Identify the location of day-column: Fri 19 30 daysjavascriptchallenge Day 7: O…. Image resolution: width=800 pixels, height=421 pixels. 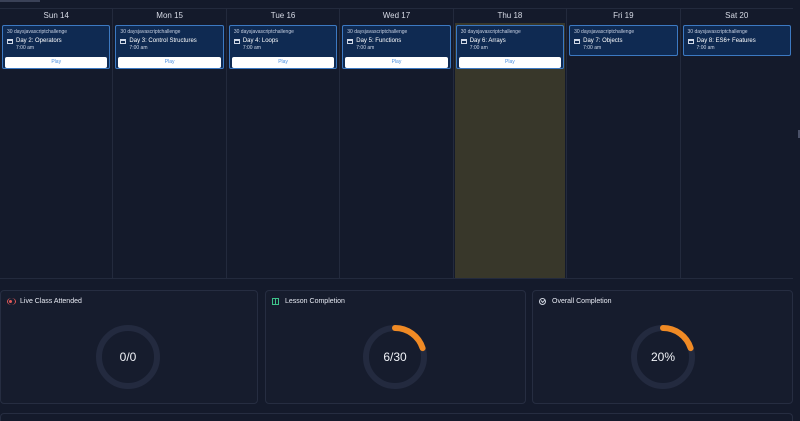
(624, 143).